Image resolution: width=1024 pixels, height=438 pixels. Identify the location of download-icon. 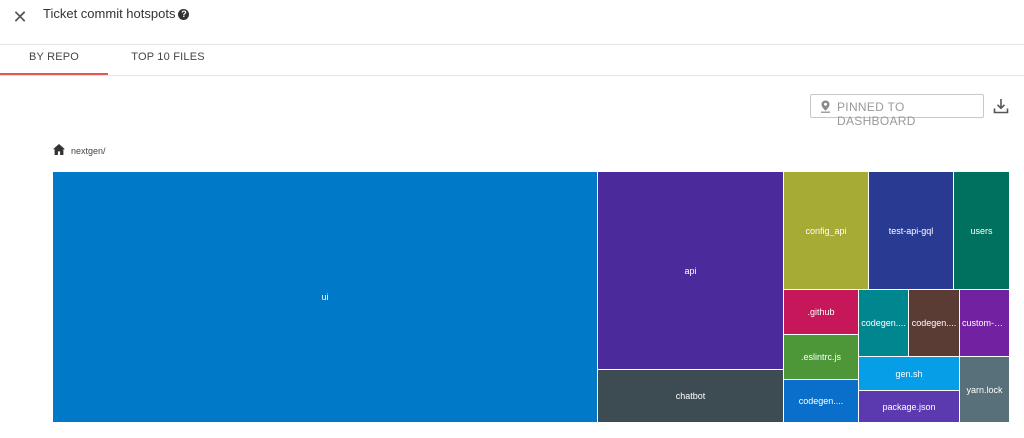
(1001, 106).